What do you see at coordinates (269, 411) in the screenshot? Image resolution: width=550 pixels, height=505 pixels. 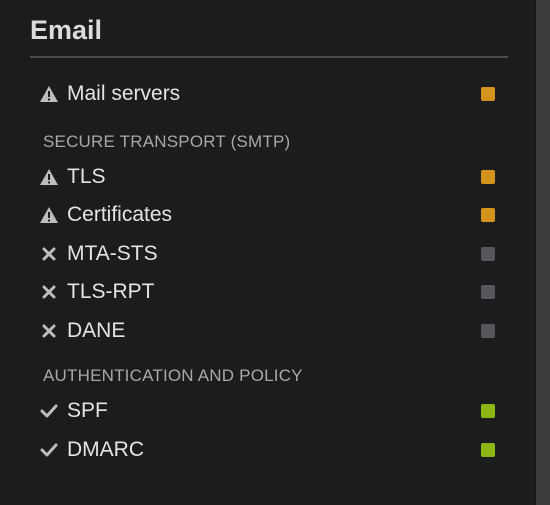 I see `list-item-spf: SPF` at bounding box center [269, 411].